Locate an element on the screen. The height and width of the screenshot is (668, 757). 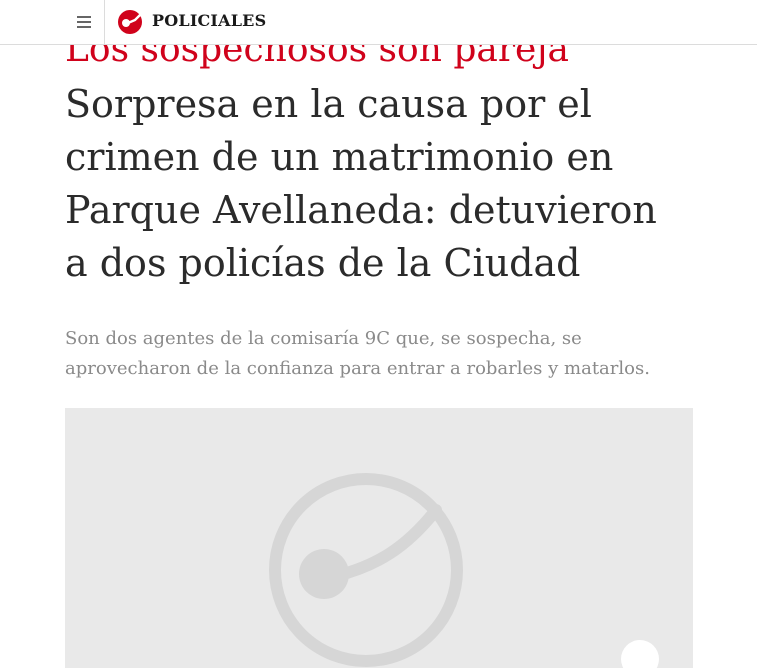
menu-button is located at coordinates (84, 22).